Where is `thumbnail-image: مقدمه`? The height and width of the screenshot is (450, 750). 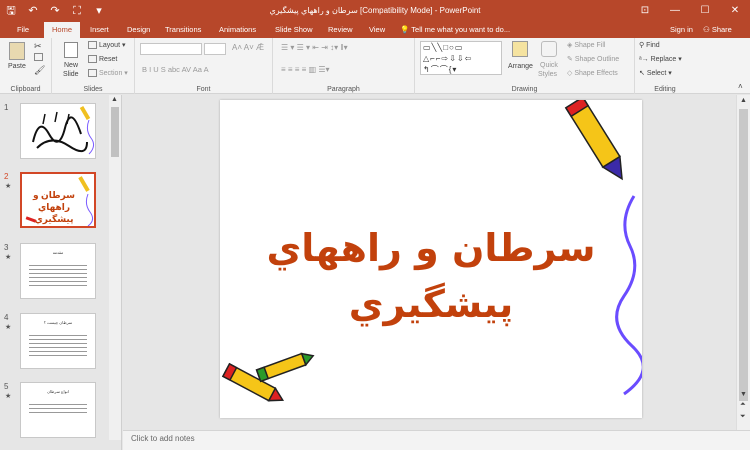 thumbnail-image: مقدمه is located at coordinates (58, 271).